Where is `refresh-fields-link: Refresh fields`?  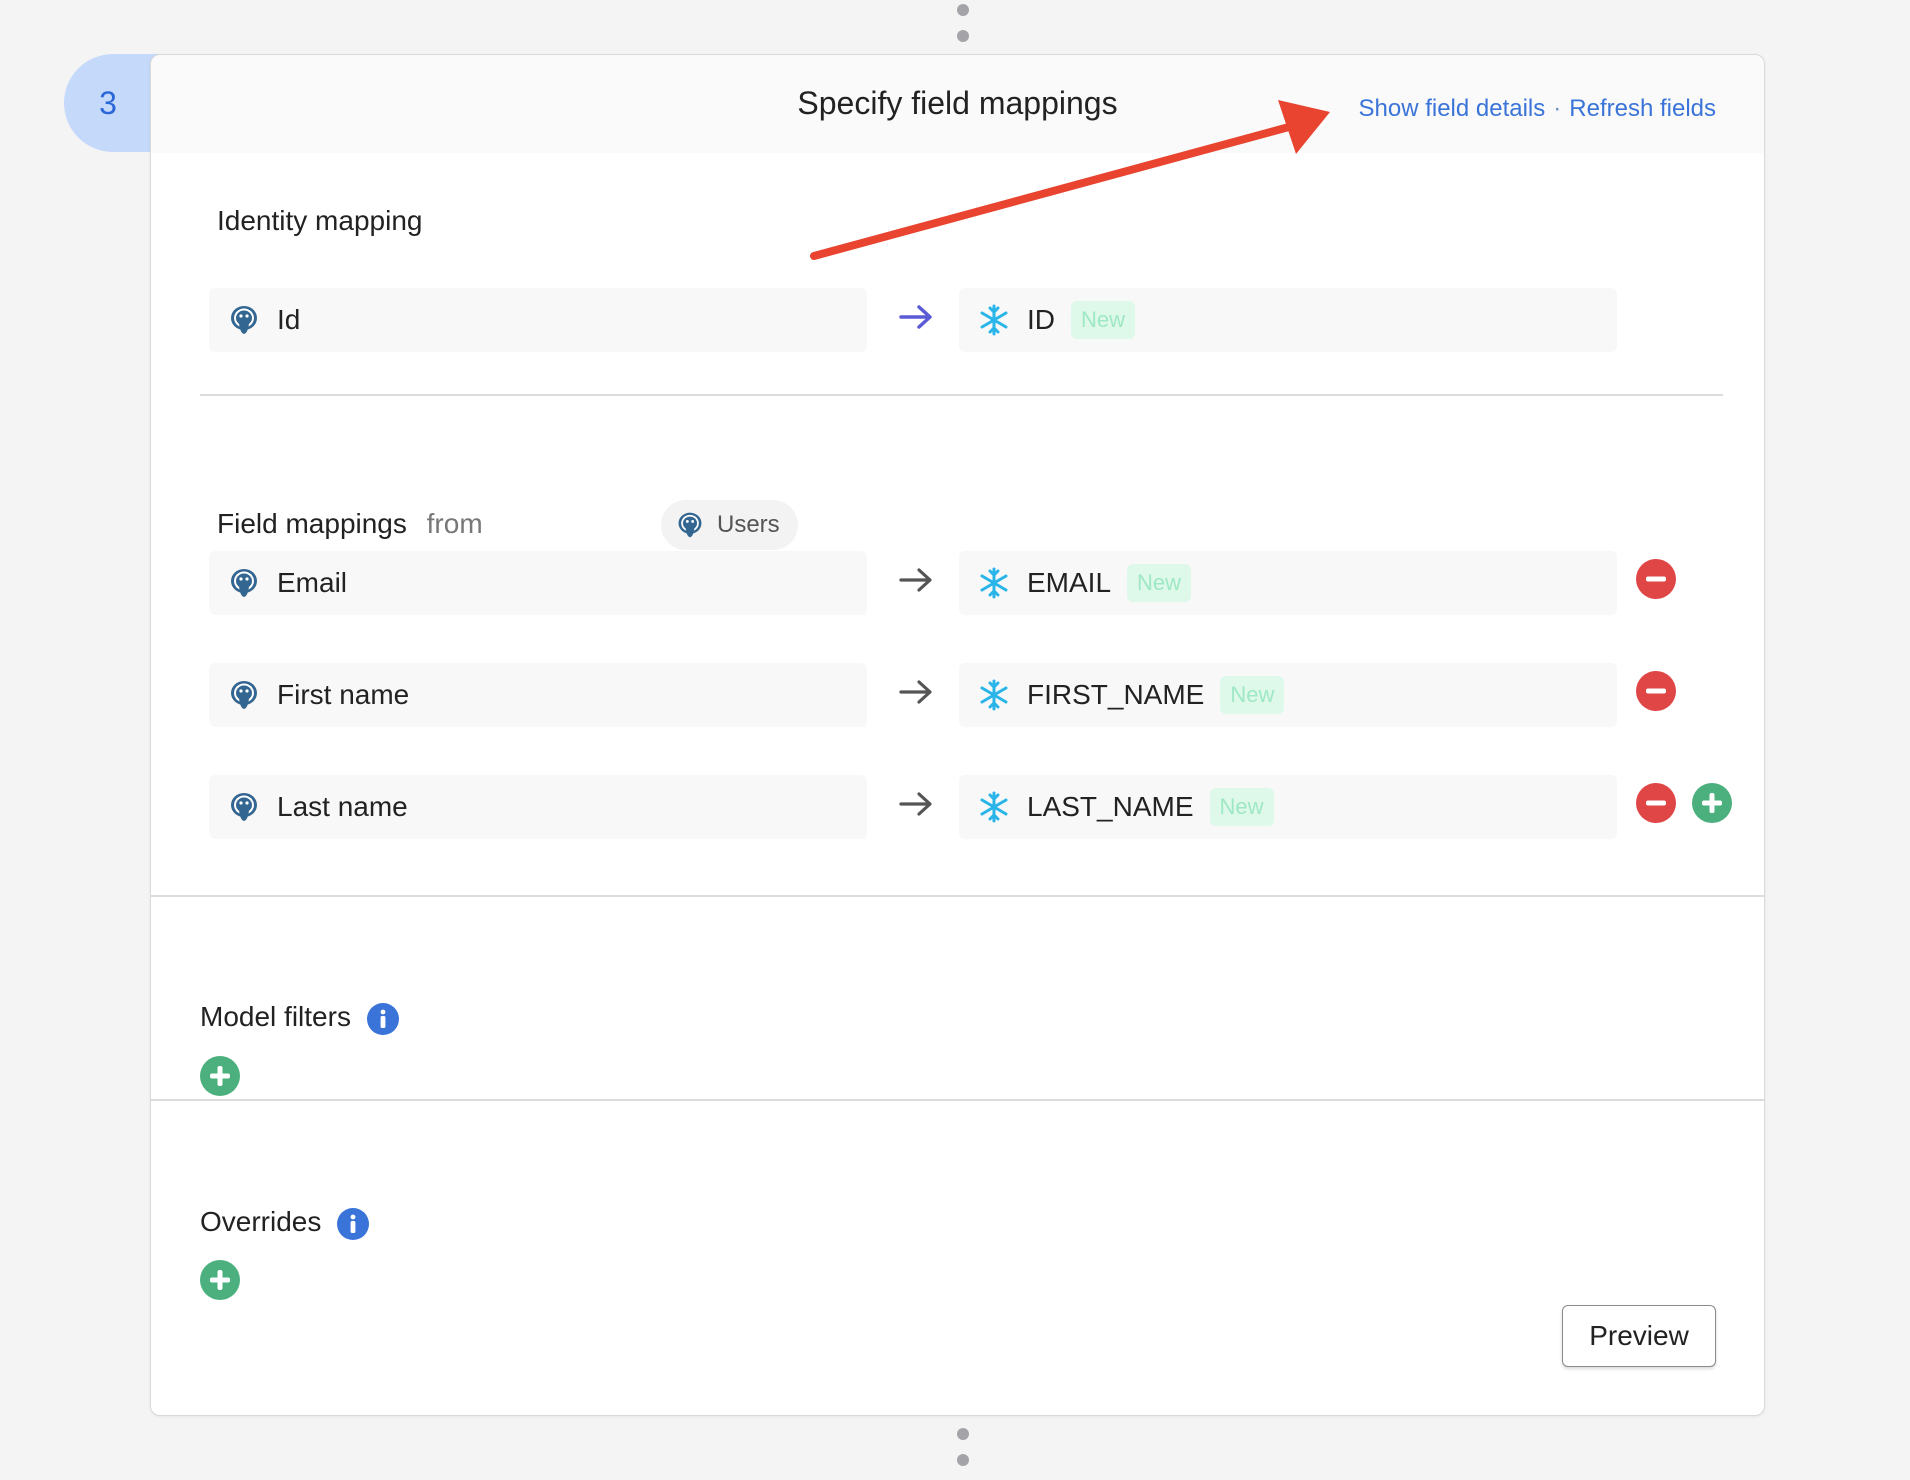
refresh-fields-link: Refresh fields is located at coordinates (1642, 108).